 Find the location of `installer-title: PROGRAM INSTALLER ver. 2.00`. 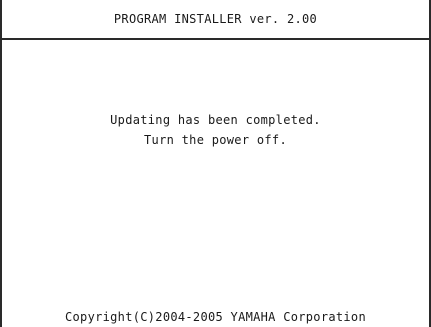

installer-title: PROGRAM INSTALLER ver. 2.00 is located at coordinates (215, 19).